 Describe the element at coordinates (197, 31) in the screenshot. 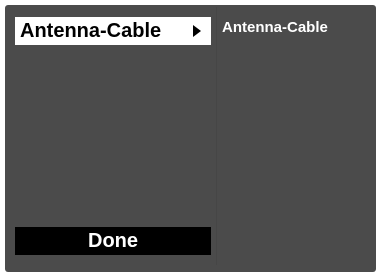

I see `triangle-right-icon` at that location.